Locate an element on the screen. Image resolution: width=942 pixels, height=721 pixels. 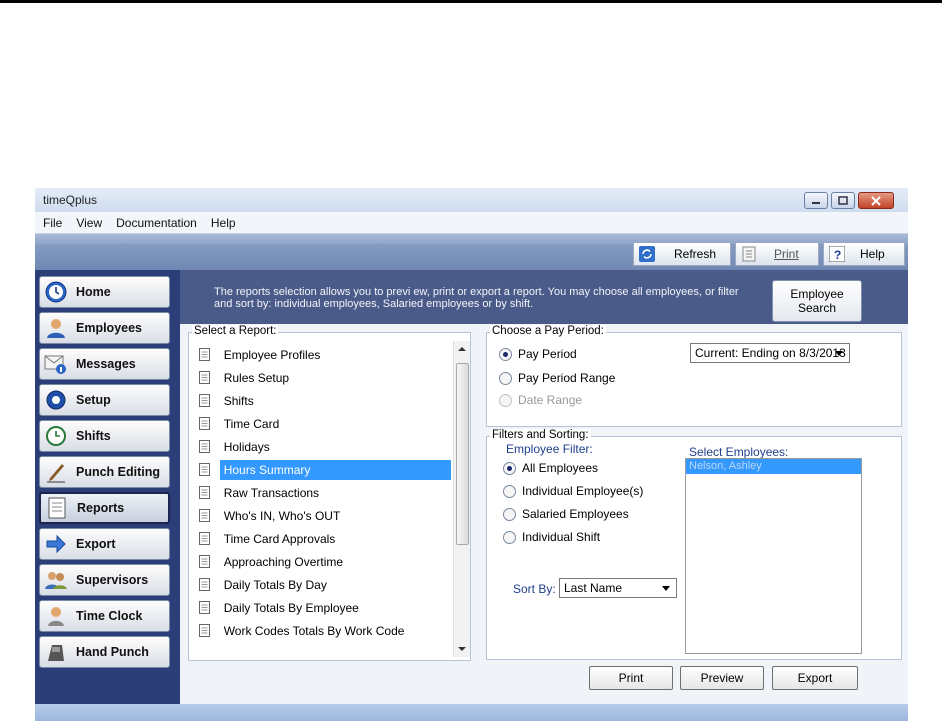
nav-employees: Employees is located at coordinates (104, 328).